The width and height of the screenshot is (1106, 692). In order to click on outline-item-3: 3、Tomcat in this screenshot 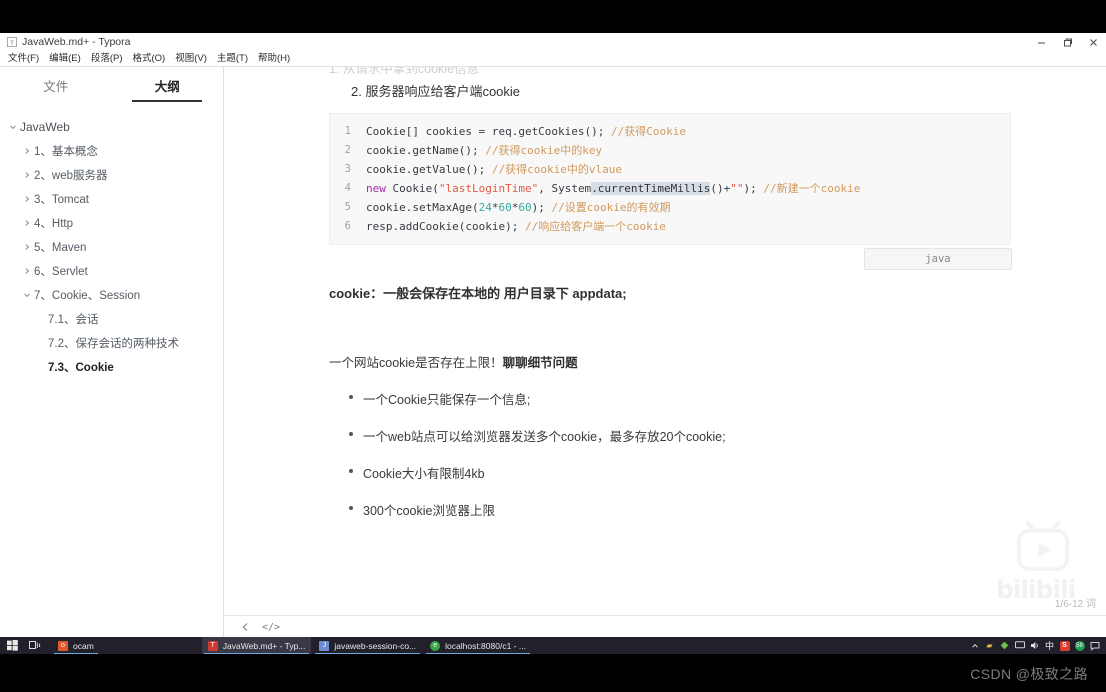, I will do `click(111, 199)`.